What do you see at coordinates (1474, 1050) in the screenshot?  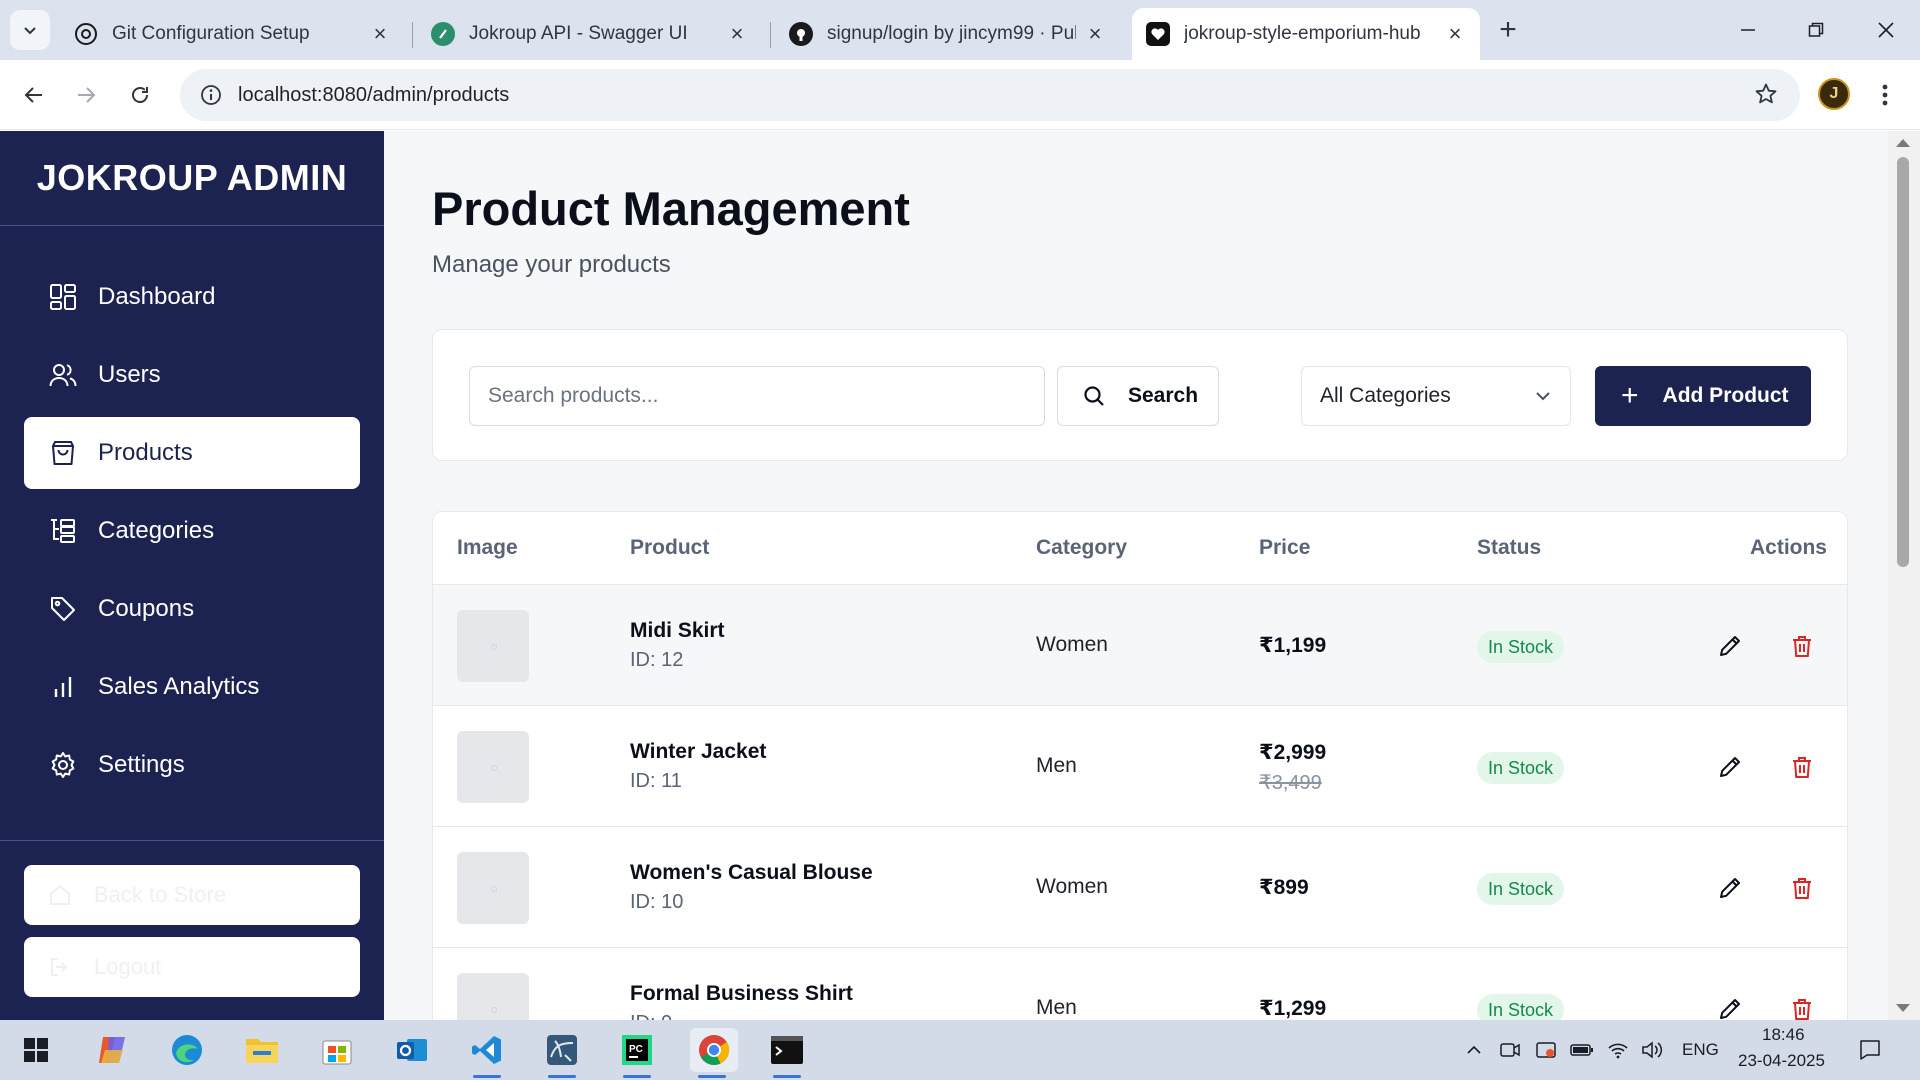 I see `tray-overflow-chevron-up-icon` at bounding box center [1474, 1050].